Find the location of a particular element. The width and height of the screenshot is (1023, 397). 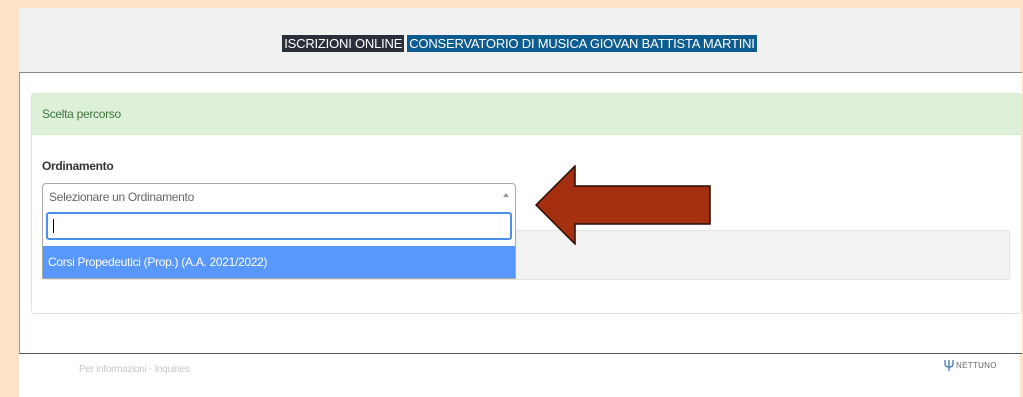

logo-text: NETTUNO is located at coordinates (976, 365).